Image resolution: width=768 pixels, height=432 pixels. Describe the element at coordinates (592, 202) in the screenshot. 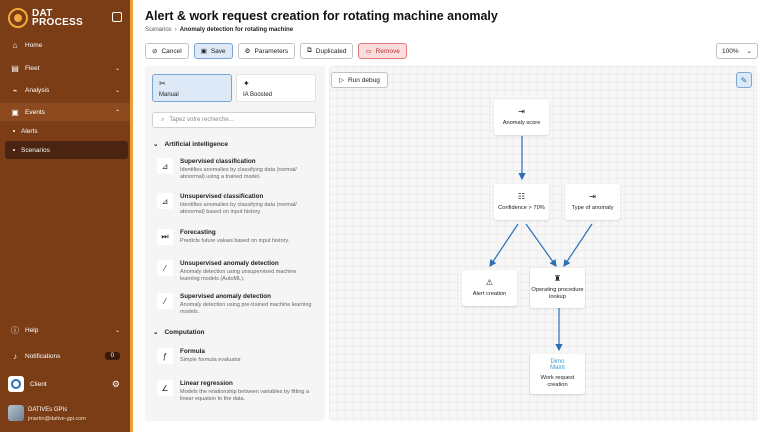

I see `node-type-of-anomaly: ⇥ Type of anomaly` at that location.